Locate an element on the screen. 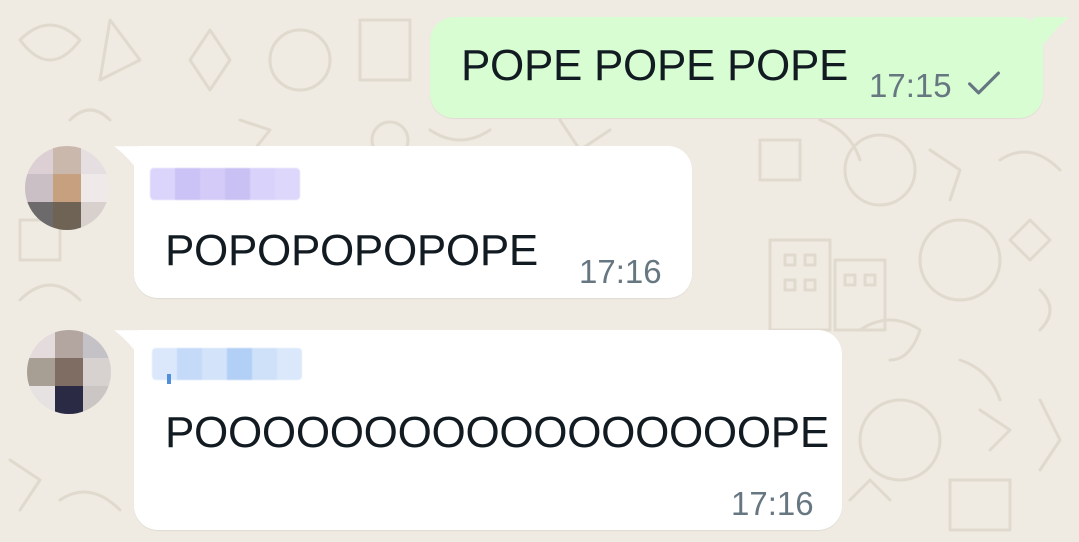 Image resolution: width=1079 pixels, height=542 pixels. outgoing-message-bubble: POPE POPE POPE 17:15 is located at coordinates (736, 67).